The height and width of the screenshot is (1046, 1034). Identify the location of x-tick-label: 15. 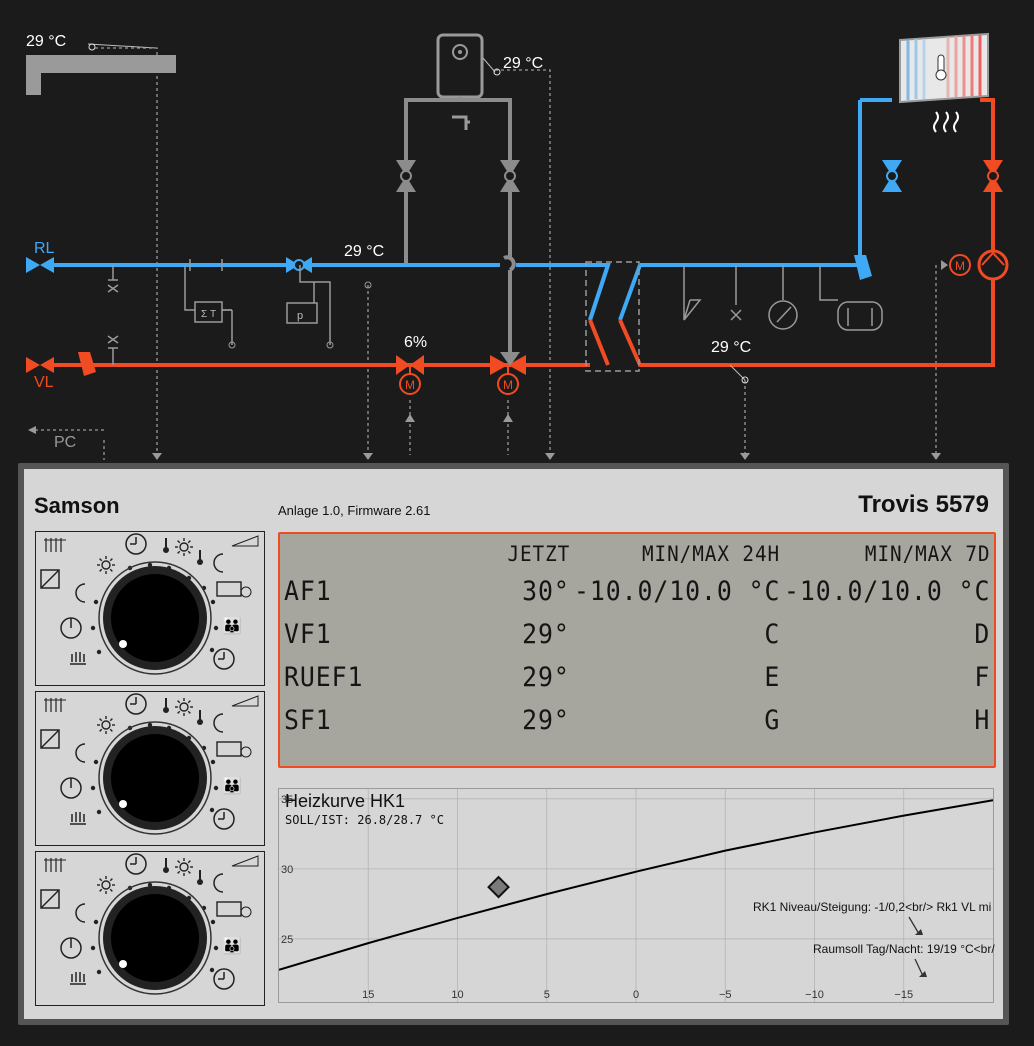
(368, 995).